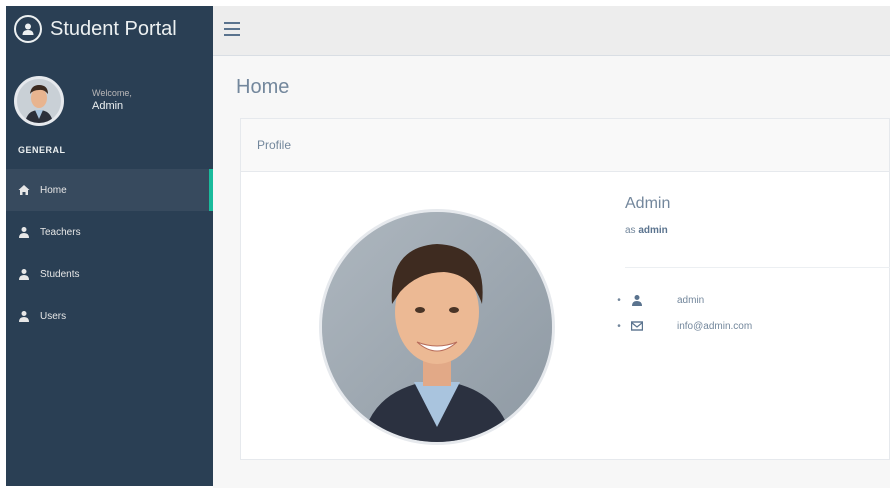 The height and width of the screenshot is (488, 890). Describe the element at coordinates (653, 230) in the screenshot. I see `role-value: admin` at that location.